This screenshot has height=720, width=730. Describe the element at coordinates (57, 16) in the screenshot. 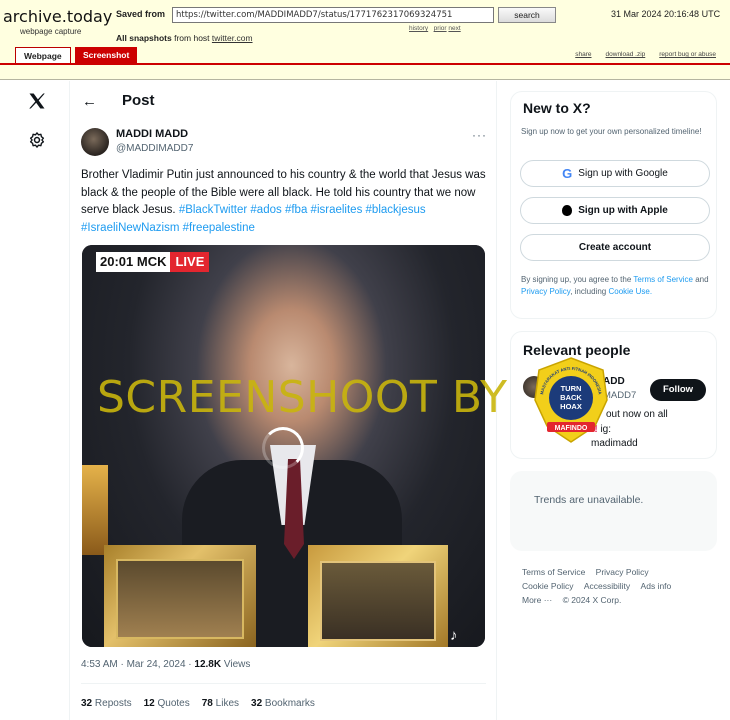

I see `archive-logo: archive.today` at that location.